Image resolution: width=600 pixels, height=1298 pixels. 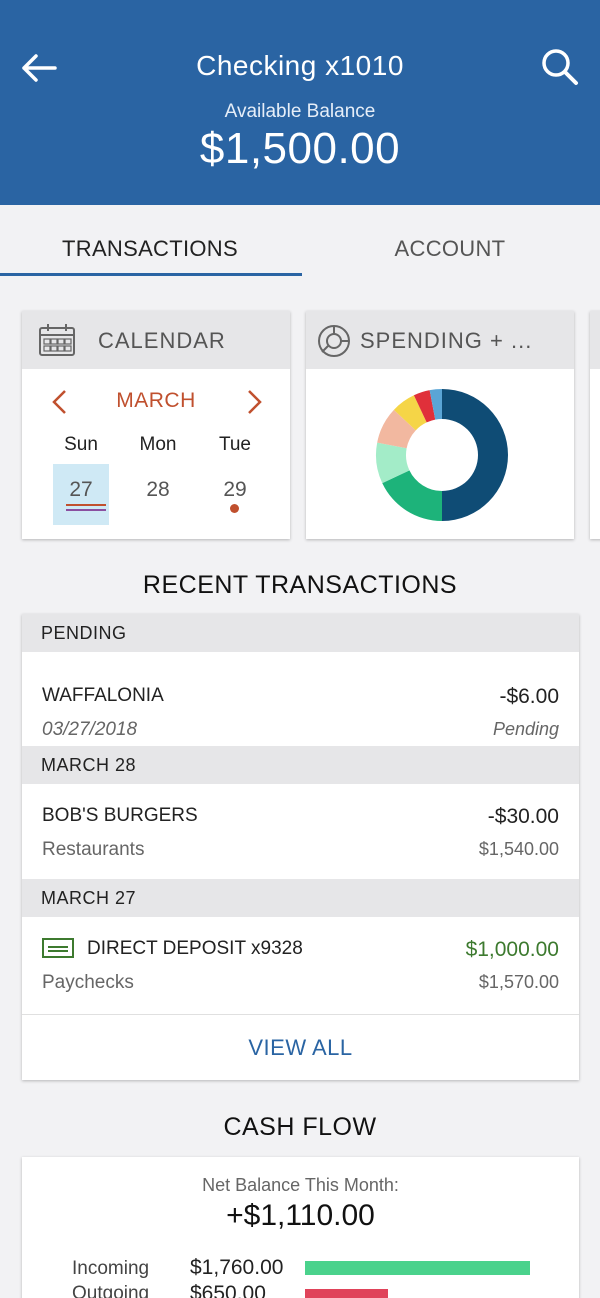 I want to click on transaction-name: BOB'S BURGERS, so click(x=120, y=815).